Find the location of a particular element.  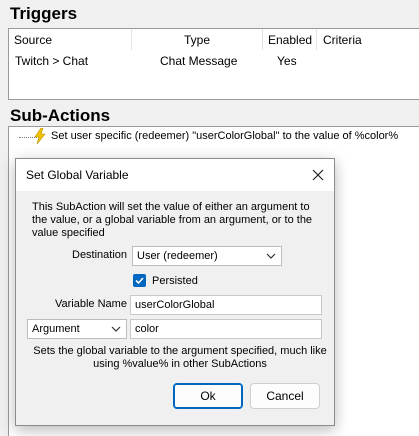

variable-name-label: Variable Name is located at coordinates (91, 304).